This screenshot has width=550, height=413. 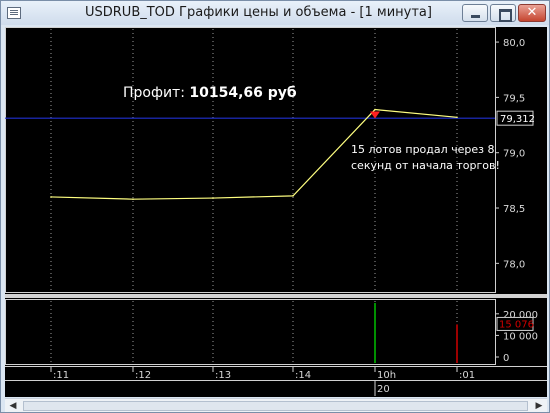 I want to click on volume-tick-label: 0, so click(x=506, y=358).